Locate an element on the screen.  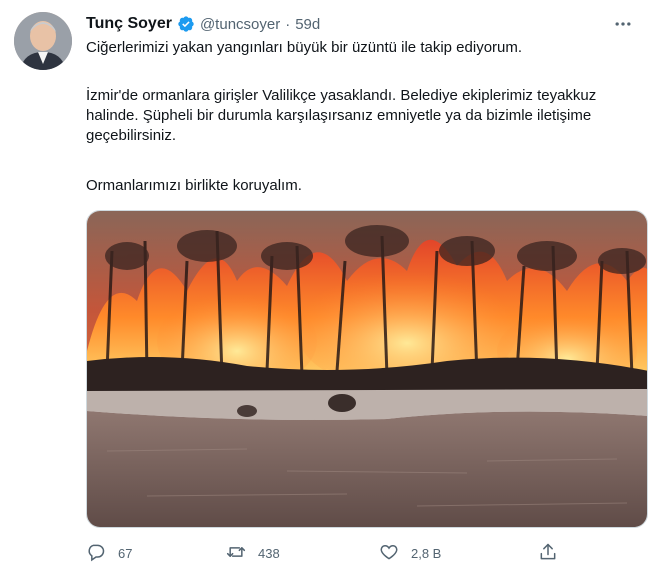
reply-button: 67 is located at coordinates (109, 553).